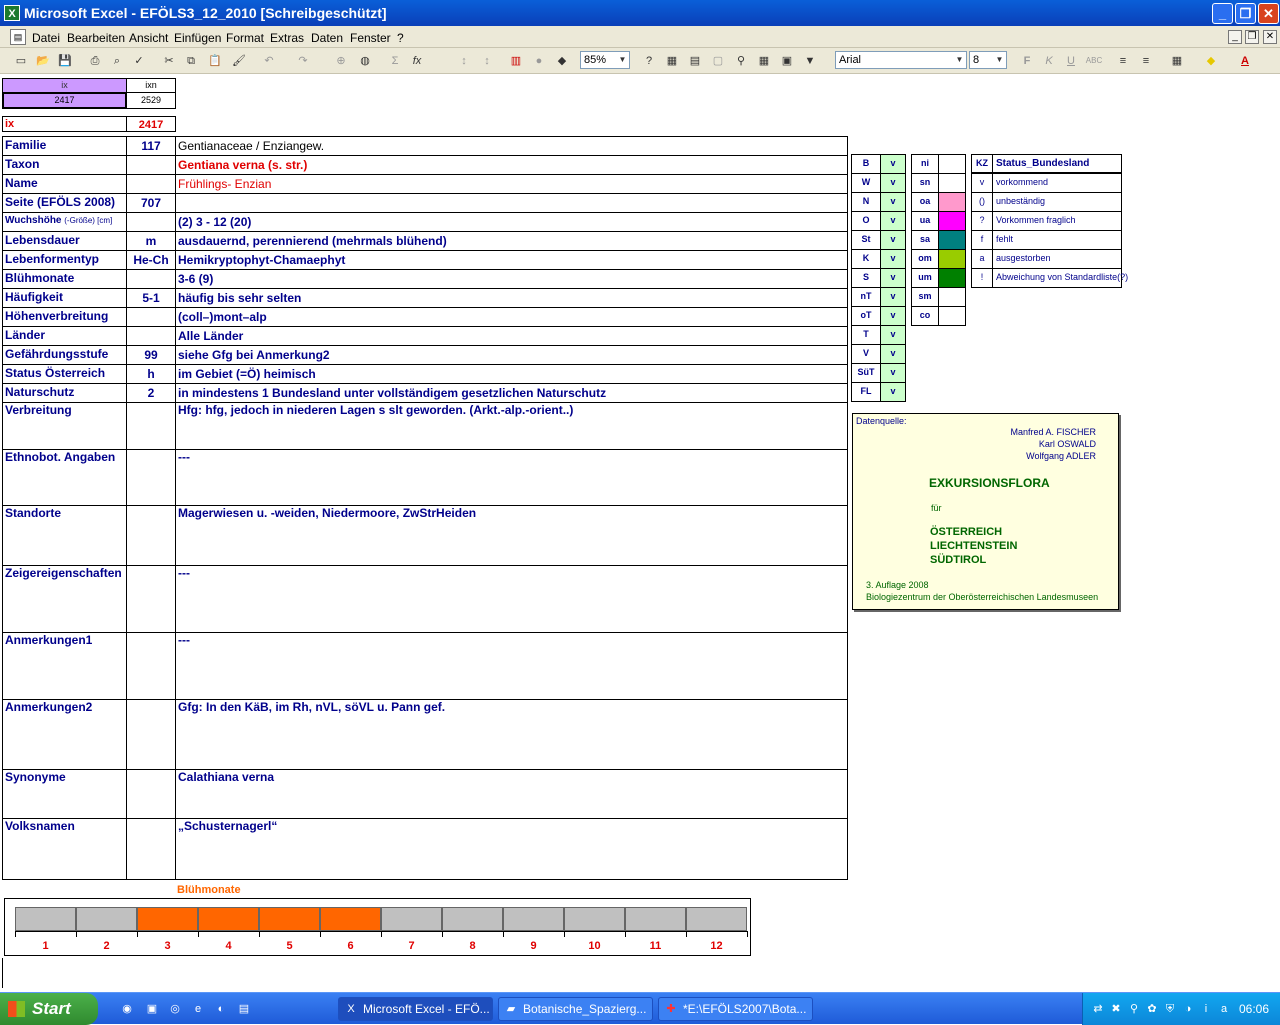  What do you see at coordinates (1152, 1009) in the screenshot?
I see `tray-icon-4: ✿` at bounding box center [1152, 1009].